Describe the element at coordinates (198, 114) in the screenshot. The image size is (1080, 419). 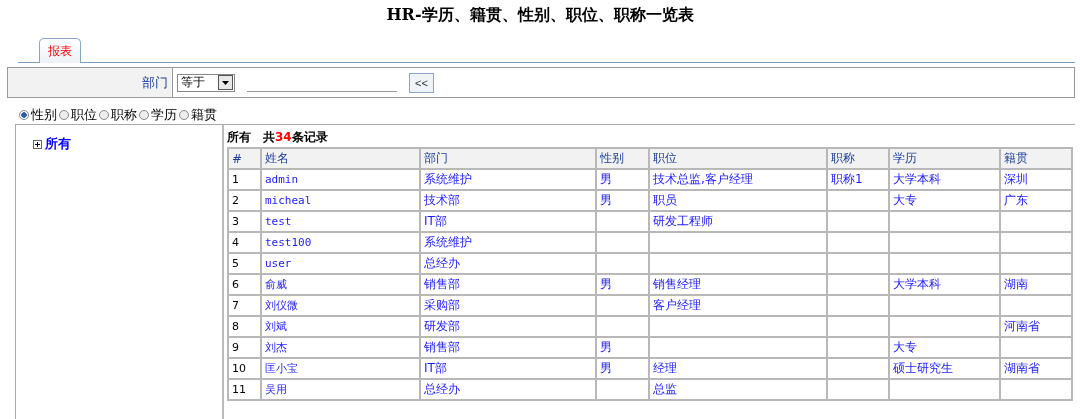
I see `group-radio: 籍贯` at that location.